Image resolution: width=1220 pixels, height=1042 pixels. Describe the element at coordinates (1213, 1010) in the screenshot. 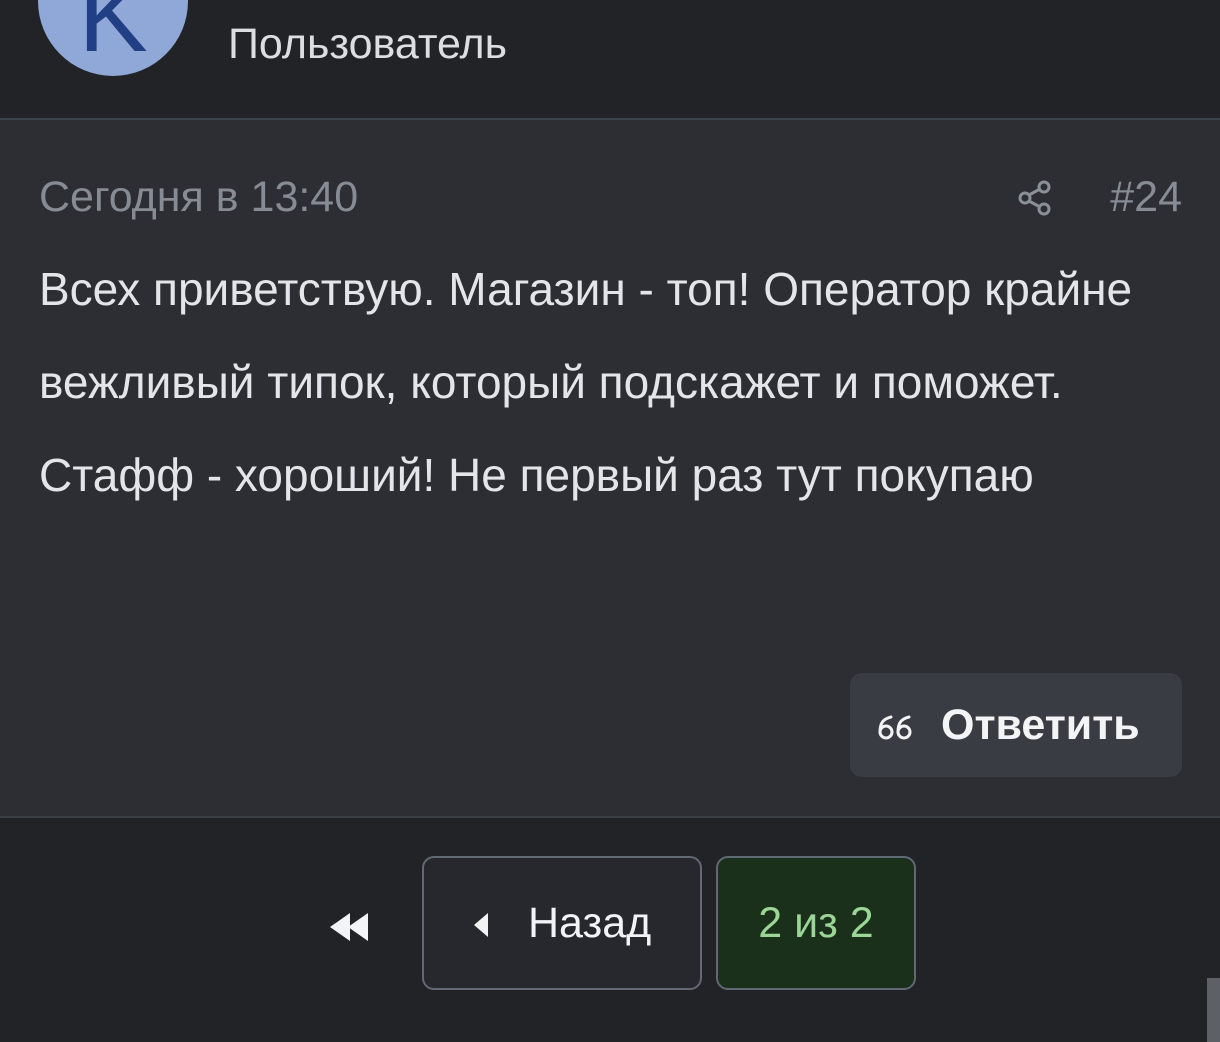

I see `scrollbar` at that location.